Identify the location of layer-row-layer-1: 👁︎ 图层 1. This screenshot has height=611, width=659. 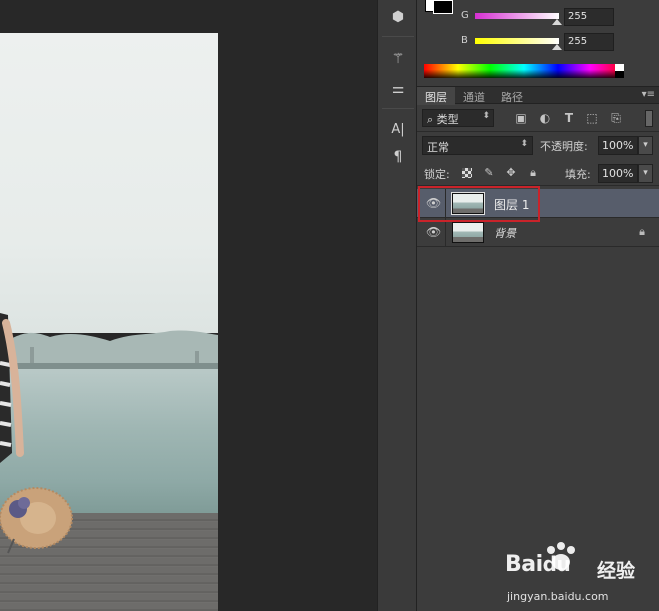
(538, 203).